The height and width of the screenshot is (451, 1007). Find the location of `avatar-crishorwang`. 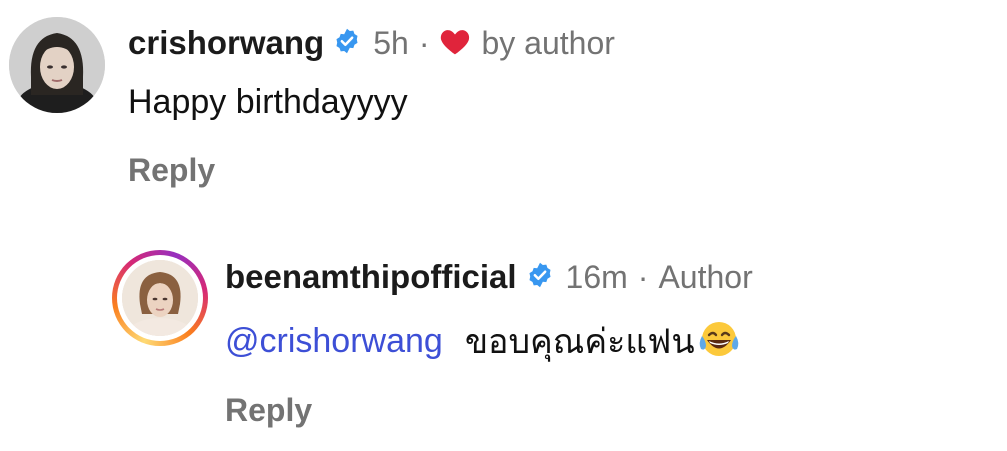

avatar-crishorwang is located at coordinates (57, 65).